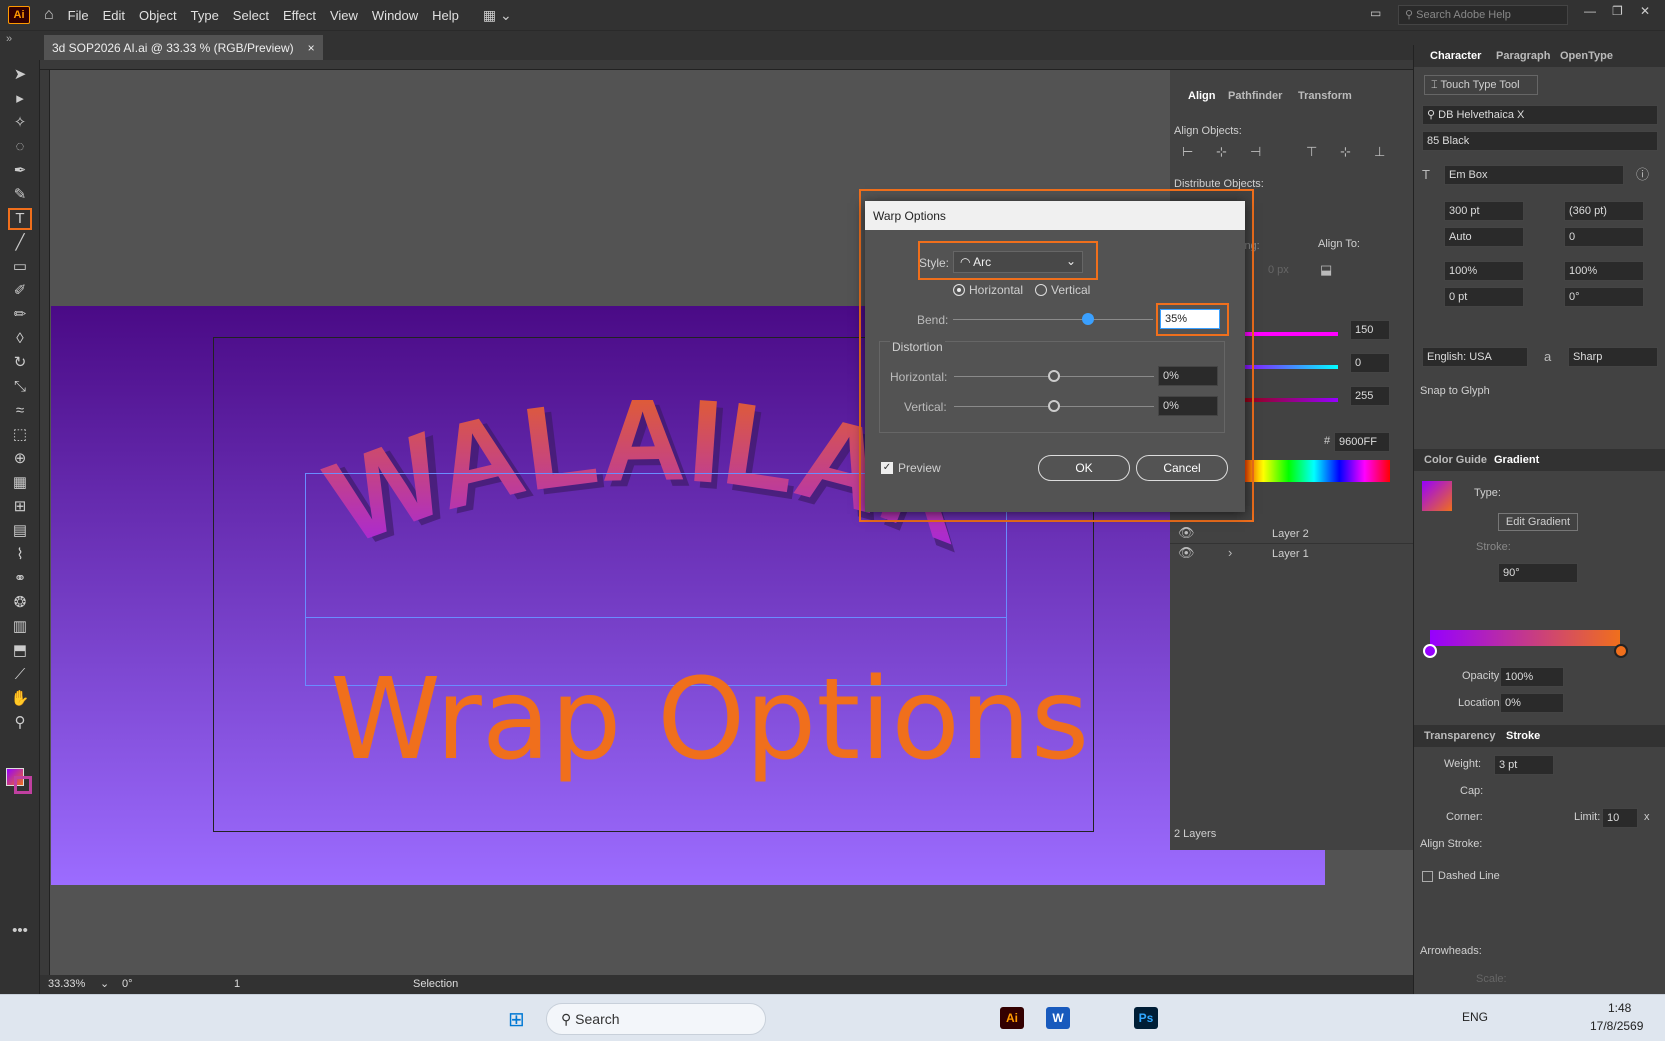  I want to click on type-tool-icon: T, so click(20, 219).